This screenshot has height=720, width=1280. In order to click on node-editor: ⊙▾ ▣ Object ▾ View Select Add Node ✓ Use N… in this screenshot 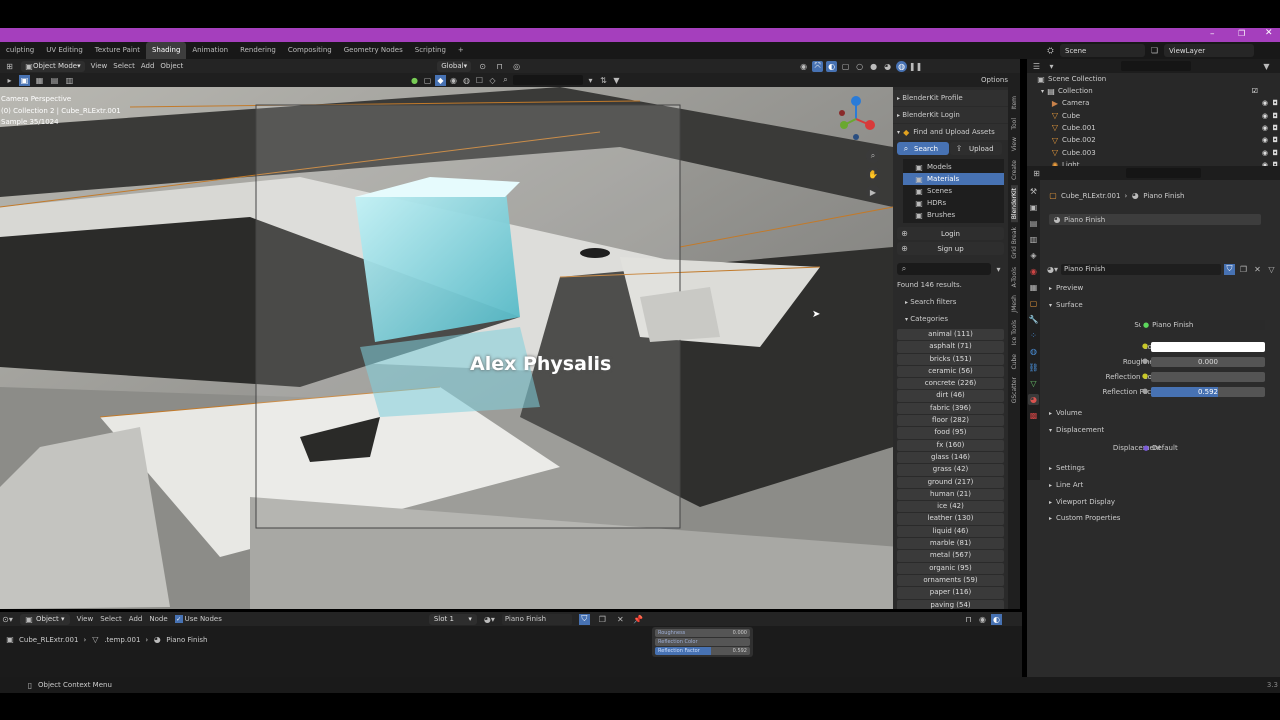, I will do `click(511, 644)`.